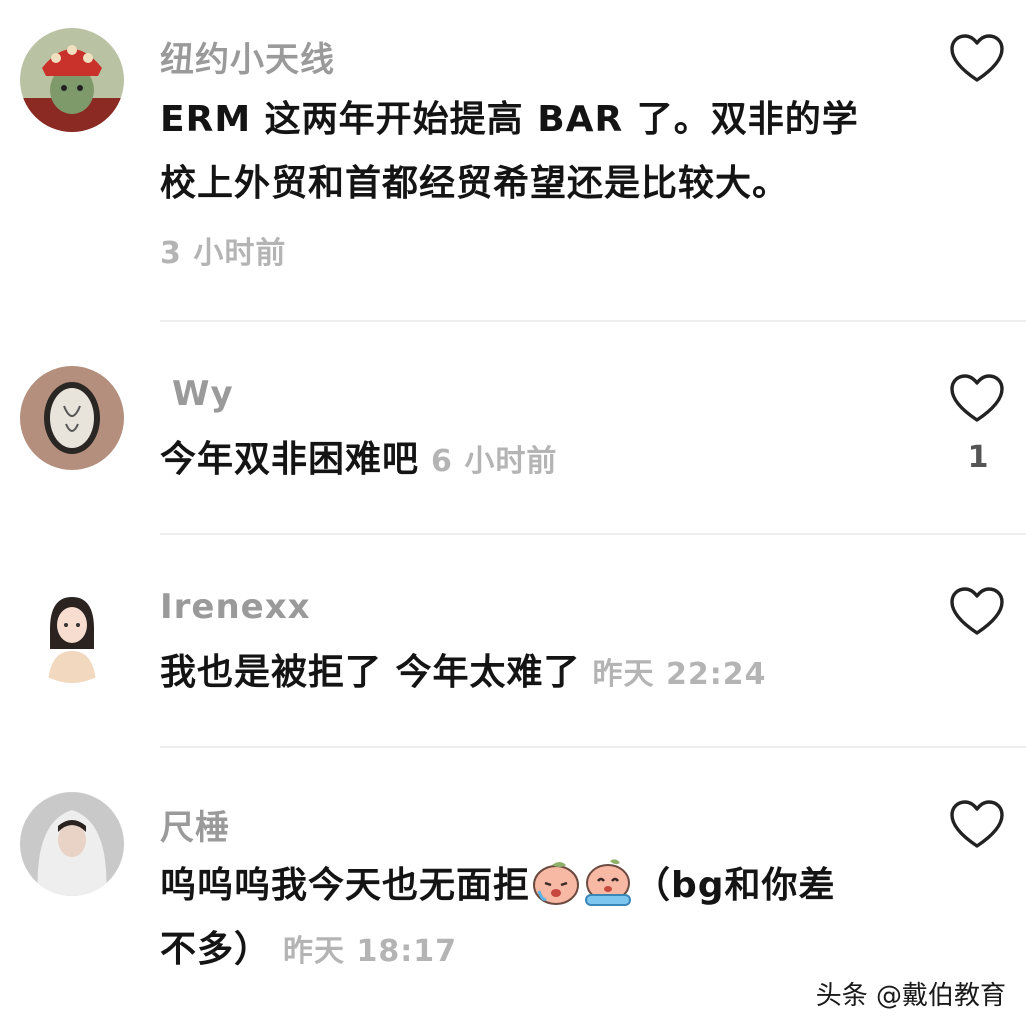 This screenshot has width=1026, height=1026. I want to click on avatar-bride-veil-icon, so click(72, 844).